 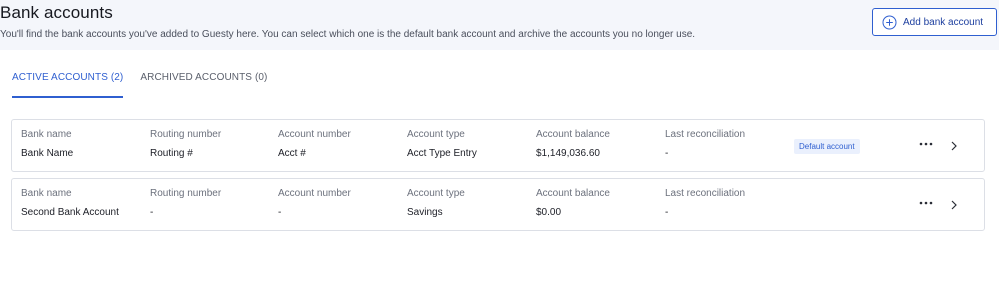 I want to click on account-type-cell: Account type Acct Type Entry, so click(x=442, y=144).